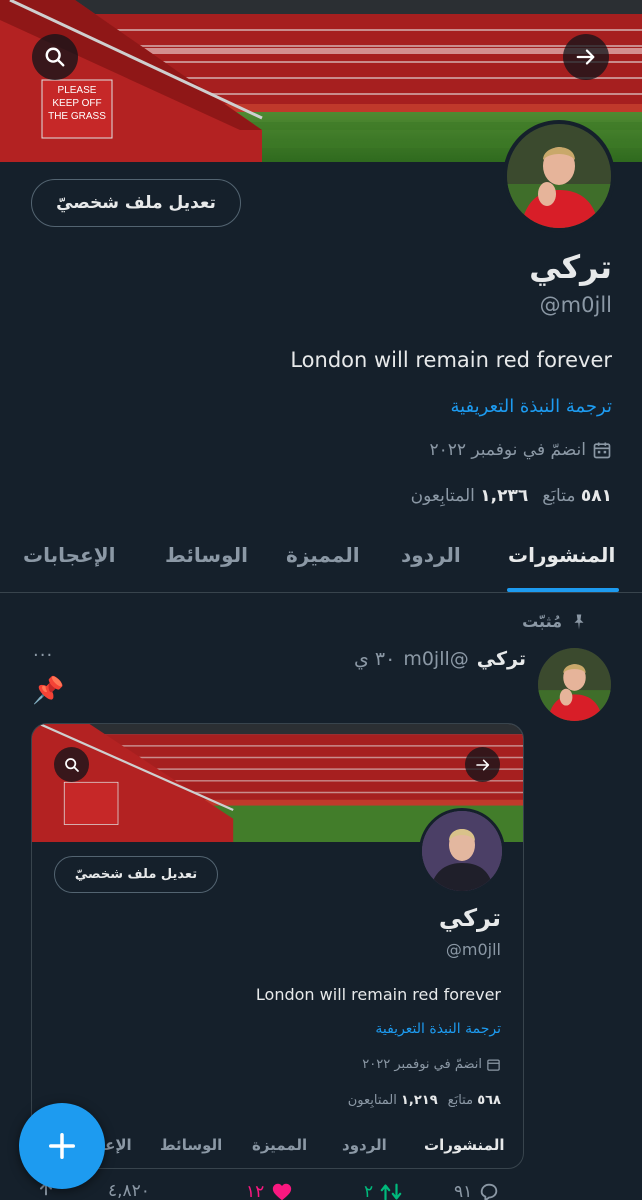 This screenshot has width=642, height=1200. Describe the element at coordinates (501, 659) in the screenshot. I see `post-author-name: تركي` at that location.